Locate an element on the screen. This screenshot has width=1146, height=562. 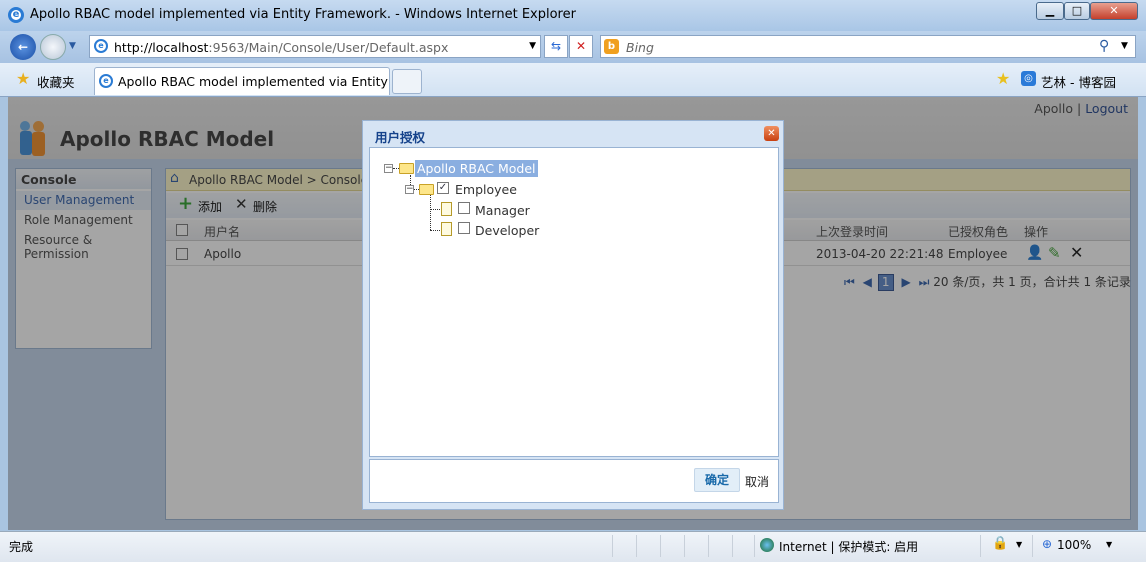
page-icon: e is located at coordinates (101, 46).